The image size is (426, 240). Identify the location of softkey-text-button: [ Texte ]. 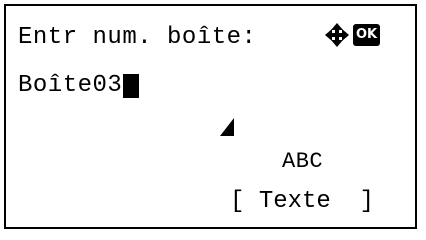
(302, 202).